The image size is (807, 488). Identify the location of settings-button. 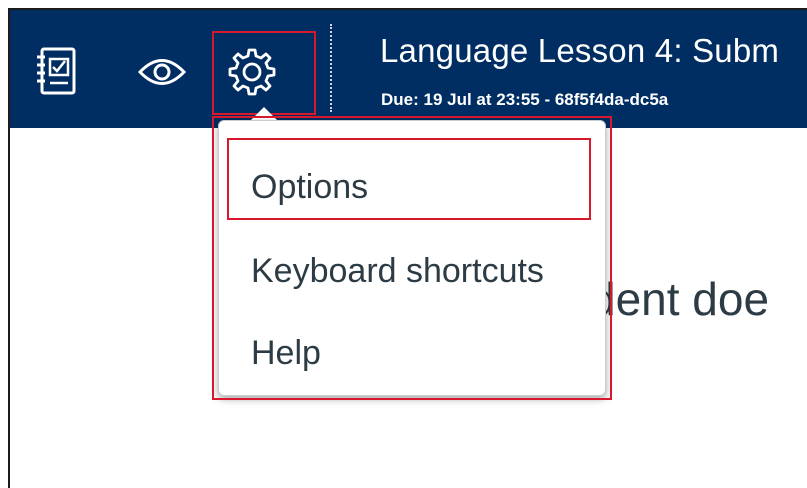
(252, 72).